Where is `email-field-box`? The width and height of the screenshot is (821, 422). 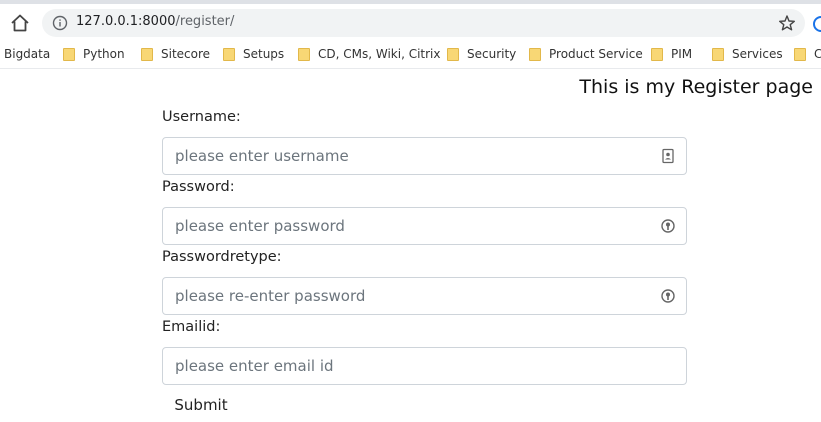 email-field-box is located at coordinates (424, 366).